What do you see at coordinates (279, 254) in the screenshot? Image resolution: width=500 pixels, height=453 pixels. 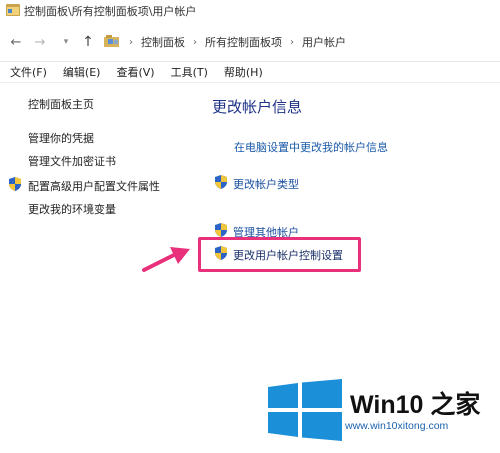 I see `highlight-box` at bounding box center [279, 254].